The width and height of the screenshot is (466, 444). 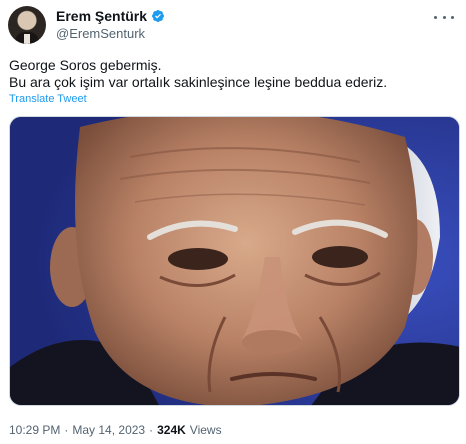 What do you see at coordinates (205, 430) in the screenshot?
I see `views-label: Views` at bounding box center [205, 430].